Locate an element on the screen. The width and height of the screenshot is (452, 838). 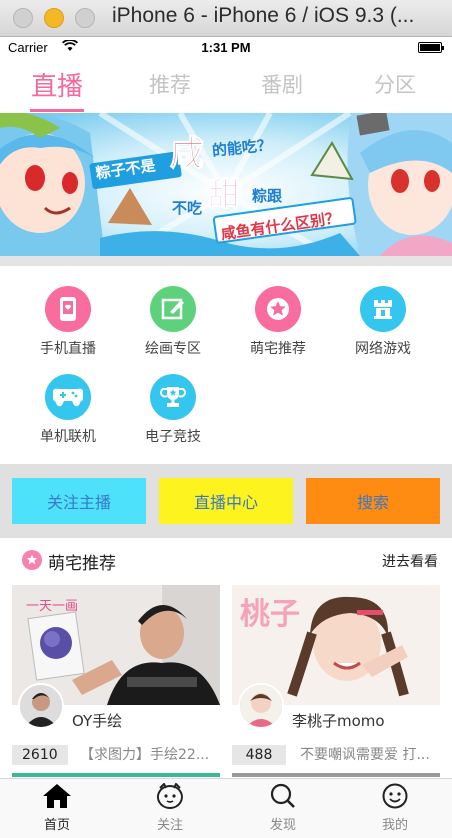
thumbnail-watermark: 一天一画 is located at coordinates (52, 606).